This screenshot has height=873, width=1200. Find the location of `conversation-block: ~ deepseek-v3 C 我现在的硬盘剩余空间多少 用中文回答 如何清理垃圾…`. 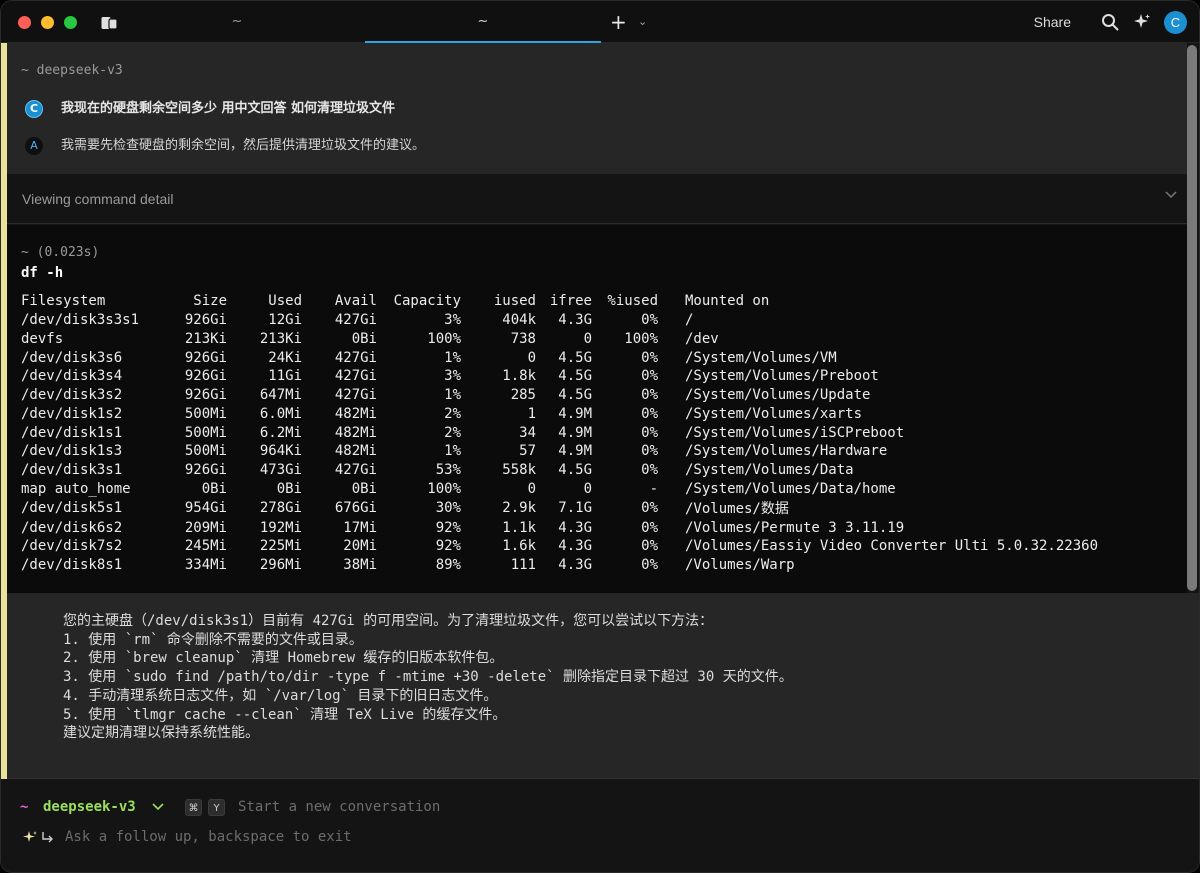

conversation-block: ~ deepseek-v3 C 我现在的硬盘剩余空间多少 用中文回答 如何清理垃圾… is located at coordinates (597, 108).